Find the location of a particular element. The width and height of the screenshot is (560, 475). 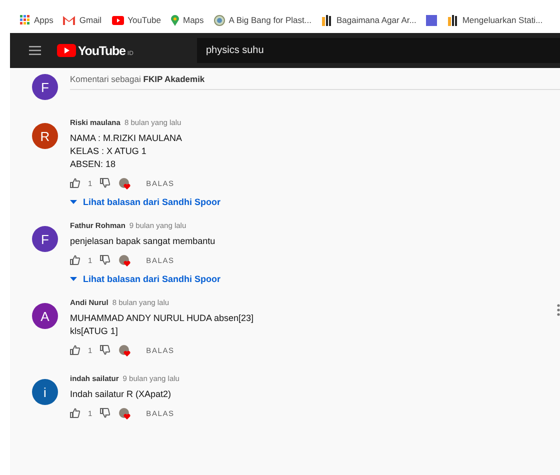

avatar: i is located at coordinates (45, 392).